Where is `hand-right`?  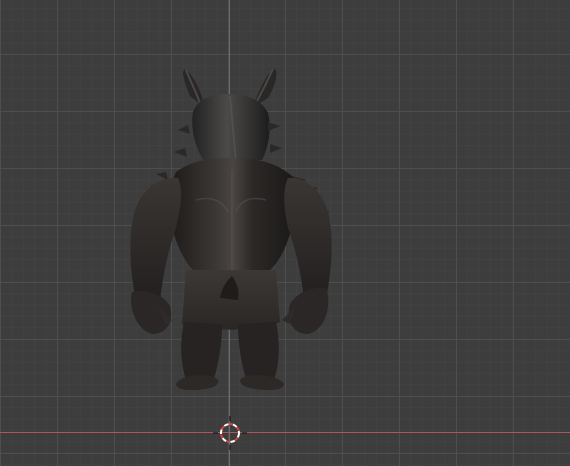
hand-right is located at coordinates (308, 310).